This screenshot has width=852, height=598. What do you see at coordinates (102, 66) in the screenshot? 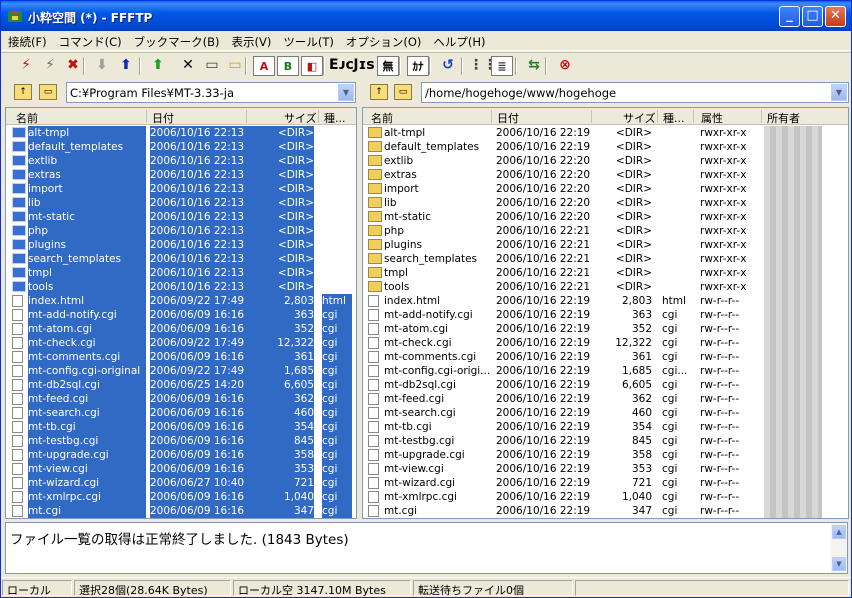
I see `download-icon: ⬇` at bounding box center [102, 66].